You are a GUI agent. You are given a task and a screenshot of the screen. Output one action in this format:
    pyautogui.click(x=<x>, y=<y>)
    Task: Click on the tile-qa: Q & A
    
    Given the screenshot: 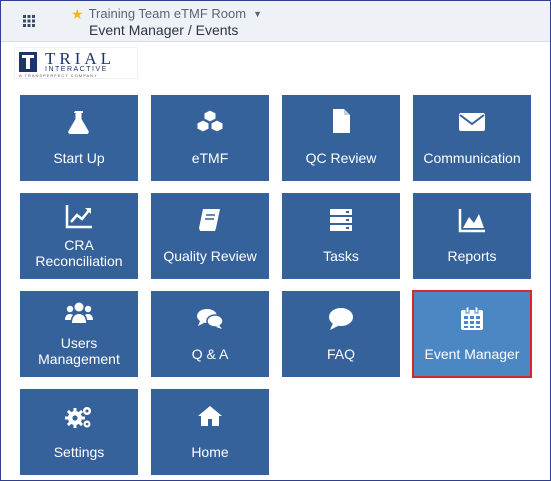 What is the action you would take?
    pyautogui.click(x=210, y=334)
    